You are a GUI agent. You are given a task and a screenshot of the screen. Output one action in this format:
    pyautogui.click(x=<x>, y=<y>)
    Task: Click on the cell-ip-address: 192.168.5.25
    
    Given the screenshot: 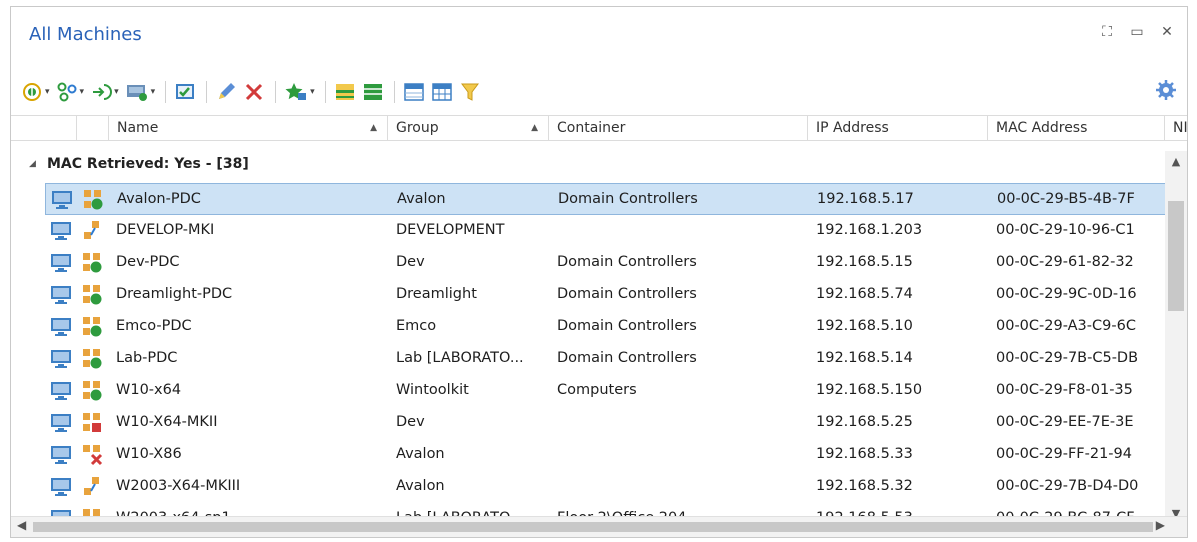 What is the action you would take?
    pyautogui.click(x=864, y=422)
    